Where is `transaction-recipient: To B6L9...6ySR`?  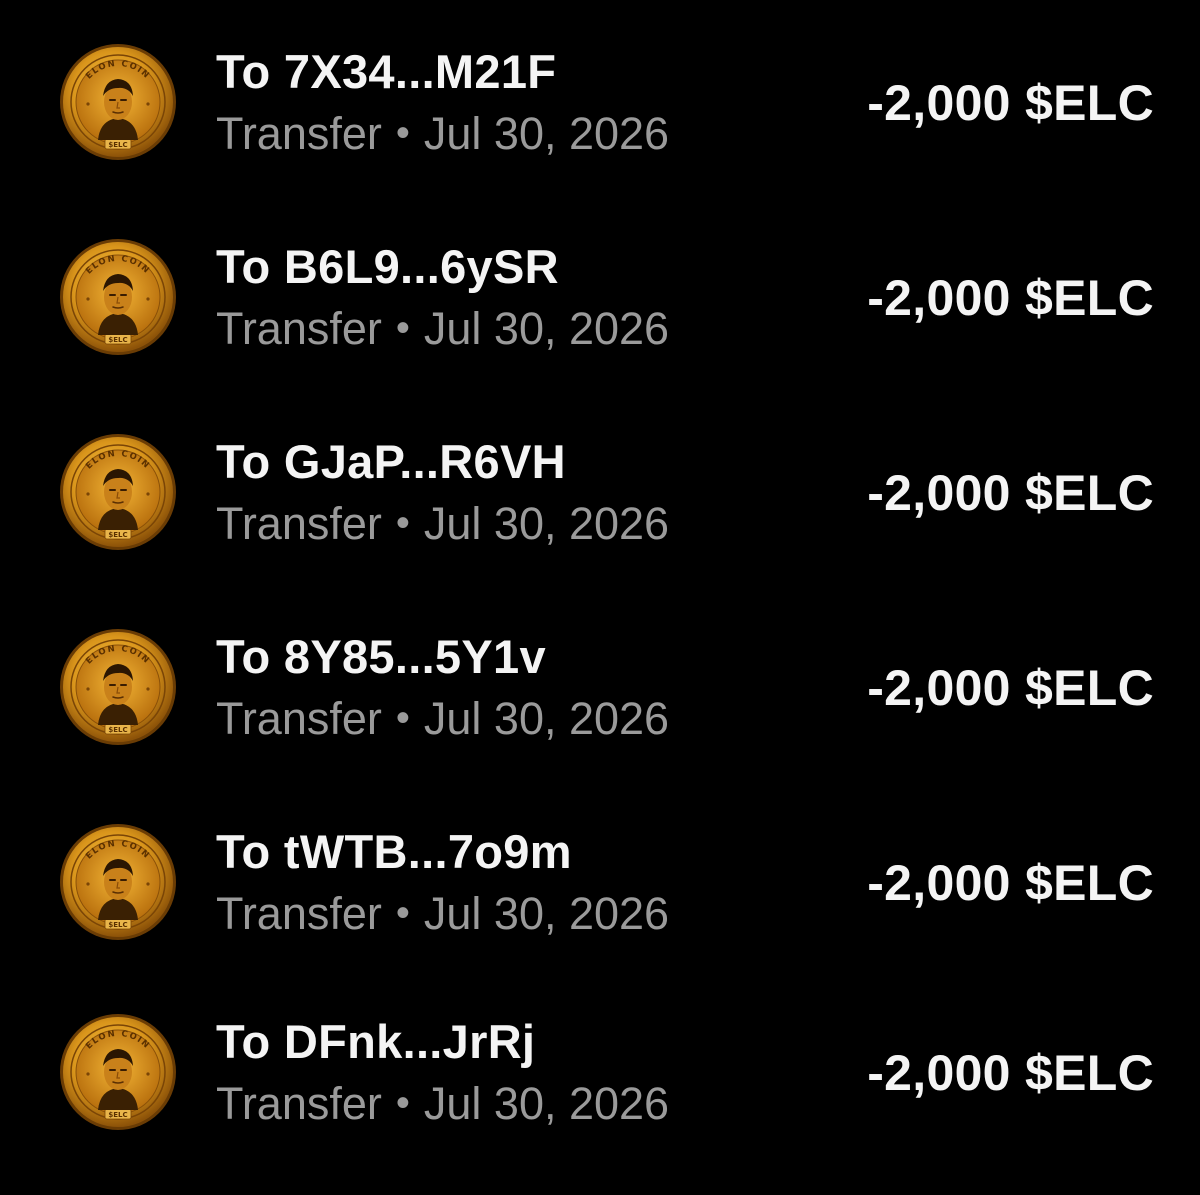
transaction-recipient: To B6L9...6ySR is located at coordinates (387, 266).